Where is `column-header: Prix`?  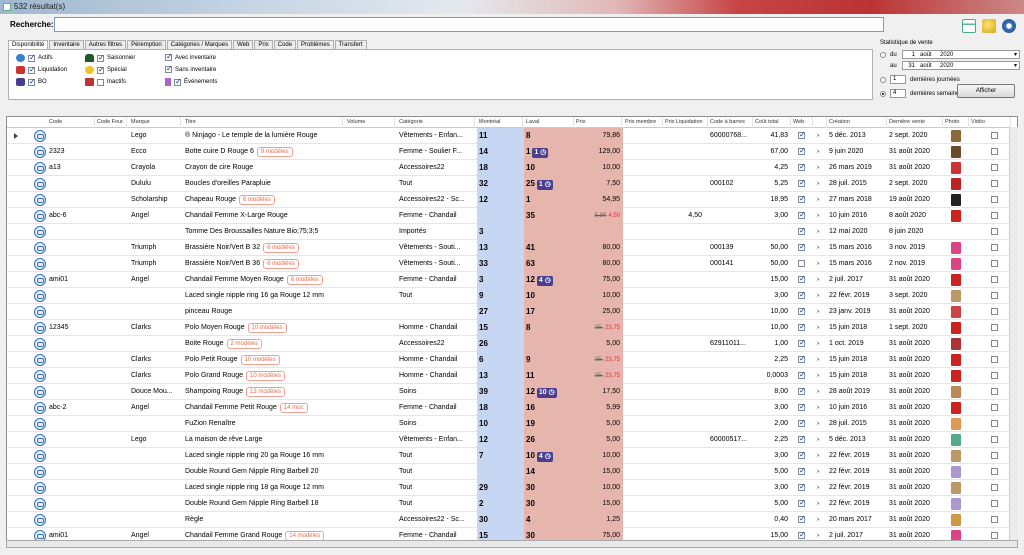
column-header: Prix is located at coordinates (598, 122).